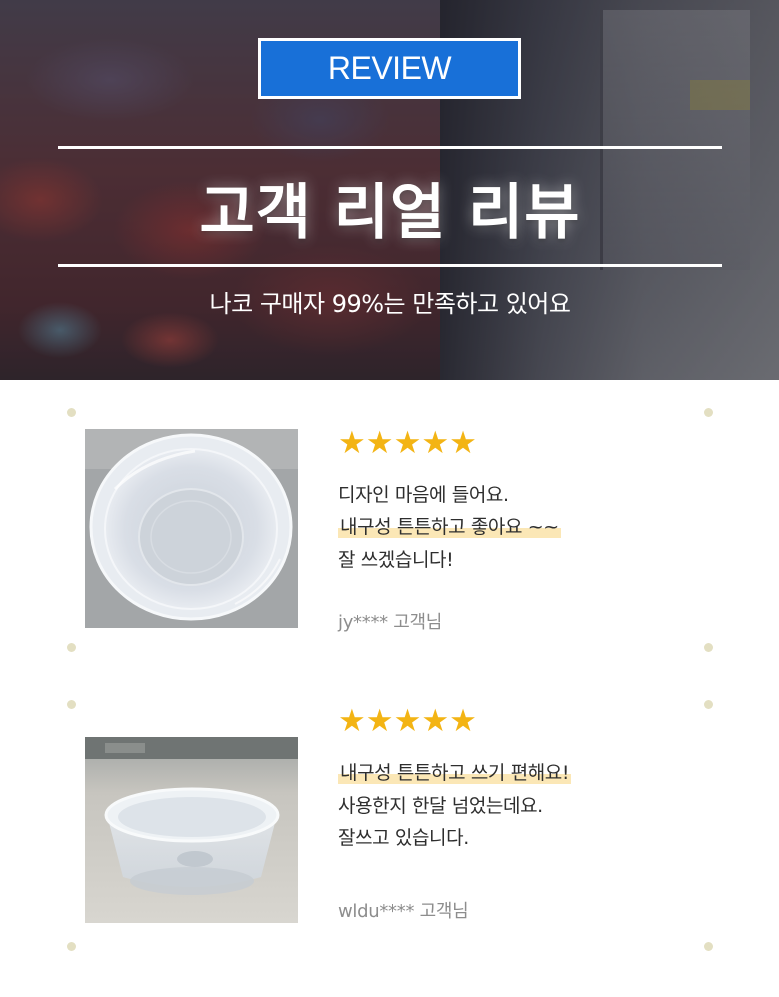 Image resolution: width=779 pixels, height=997 pixels. I want to click on reviewer-name: wldu**** 고객님, so click(403, 911).